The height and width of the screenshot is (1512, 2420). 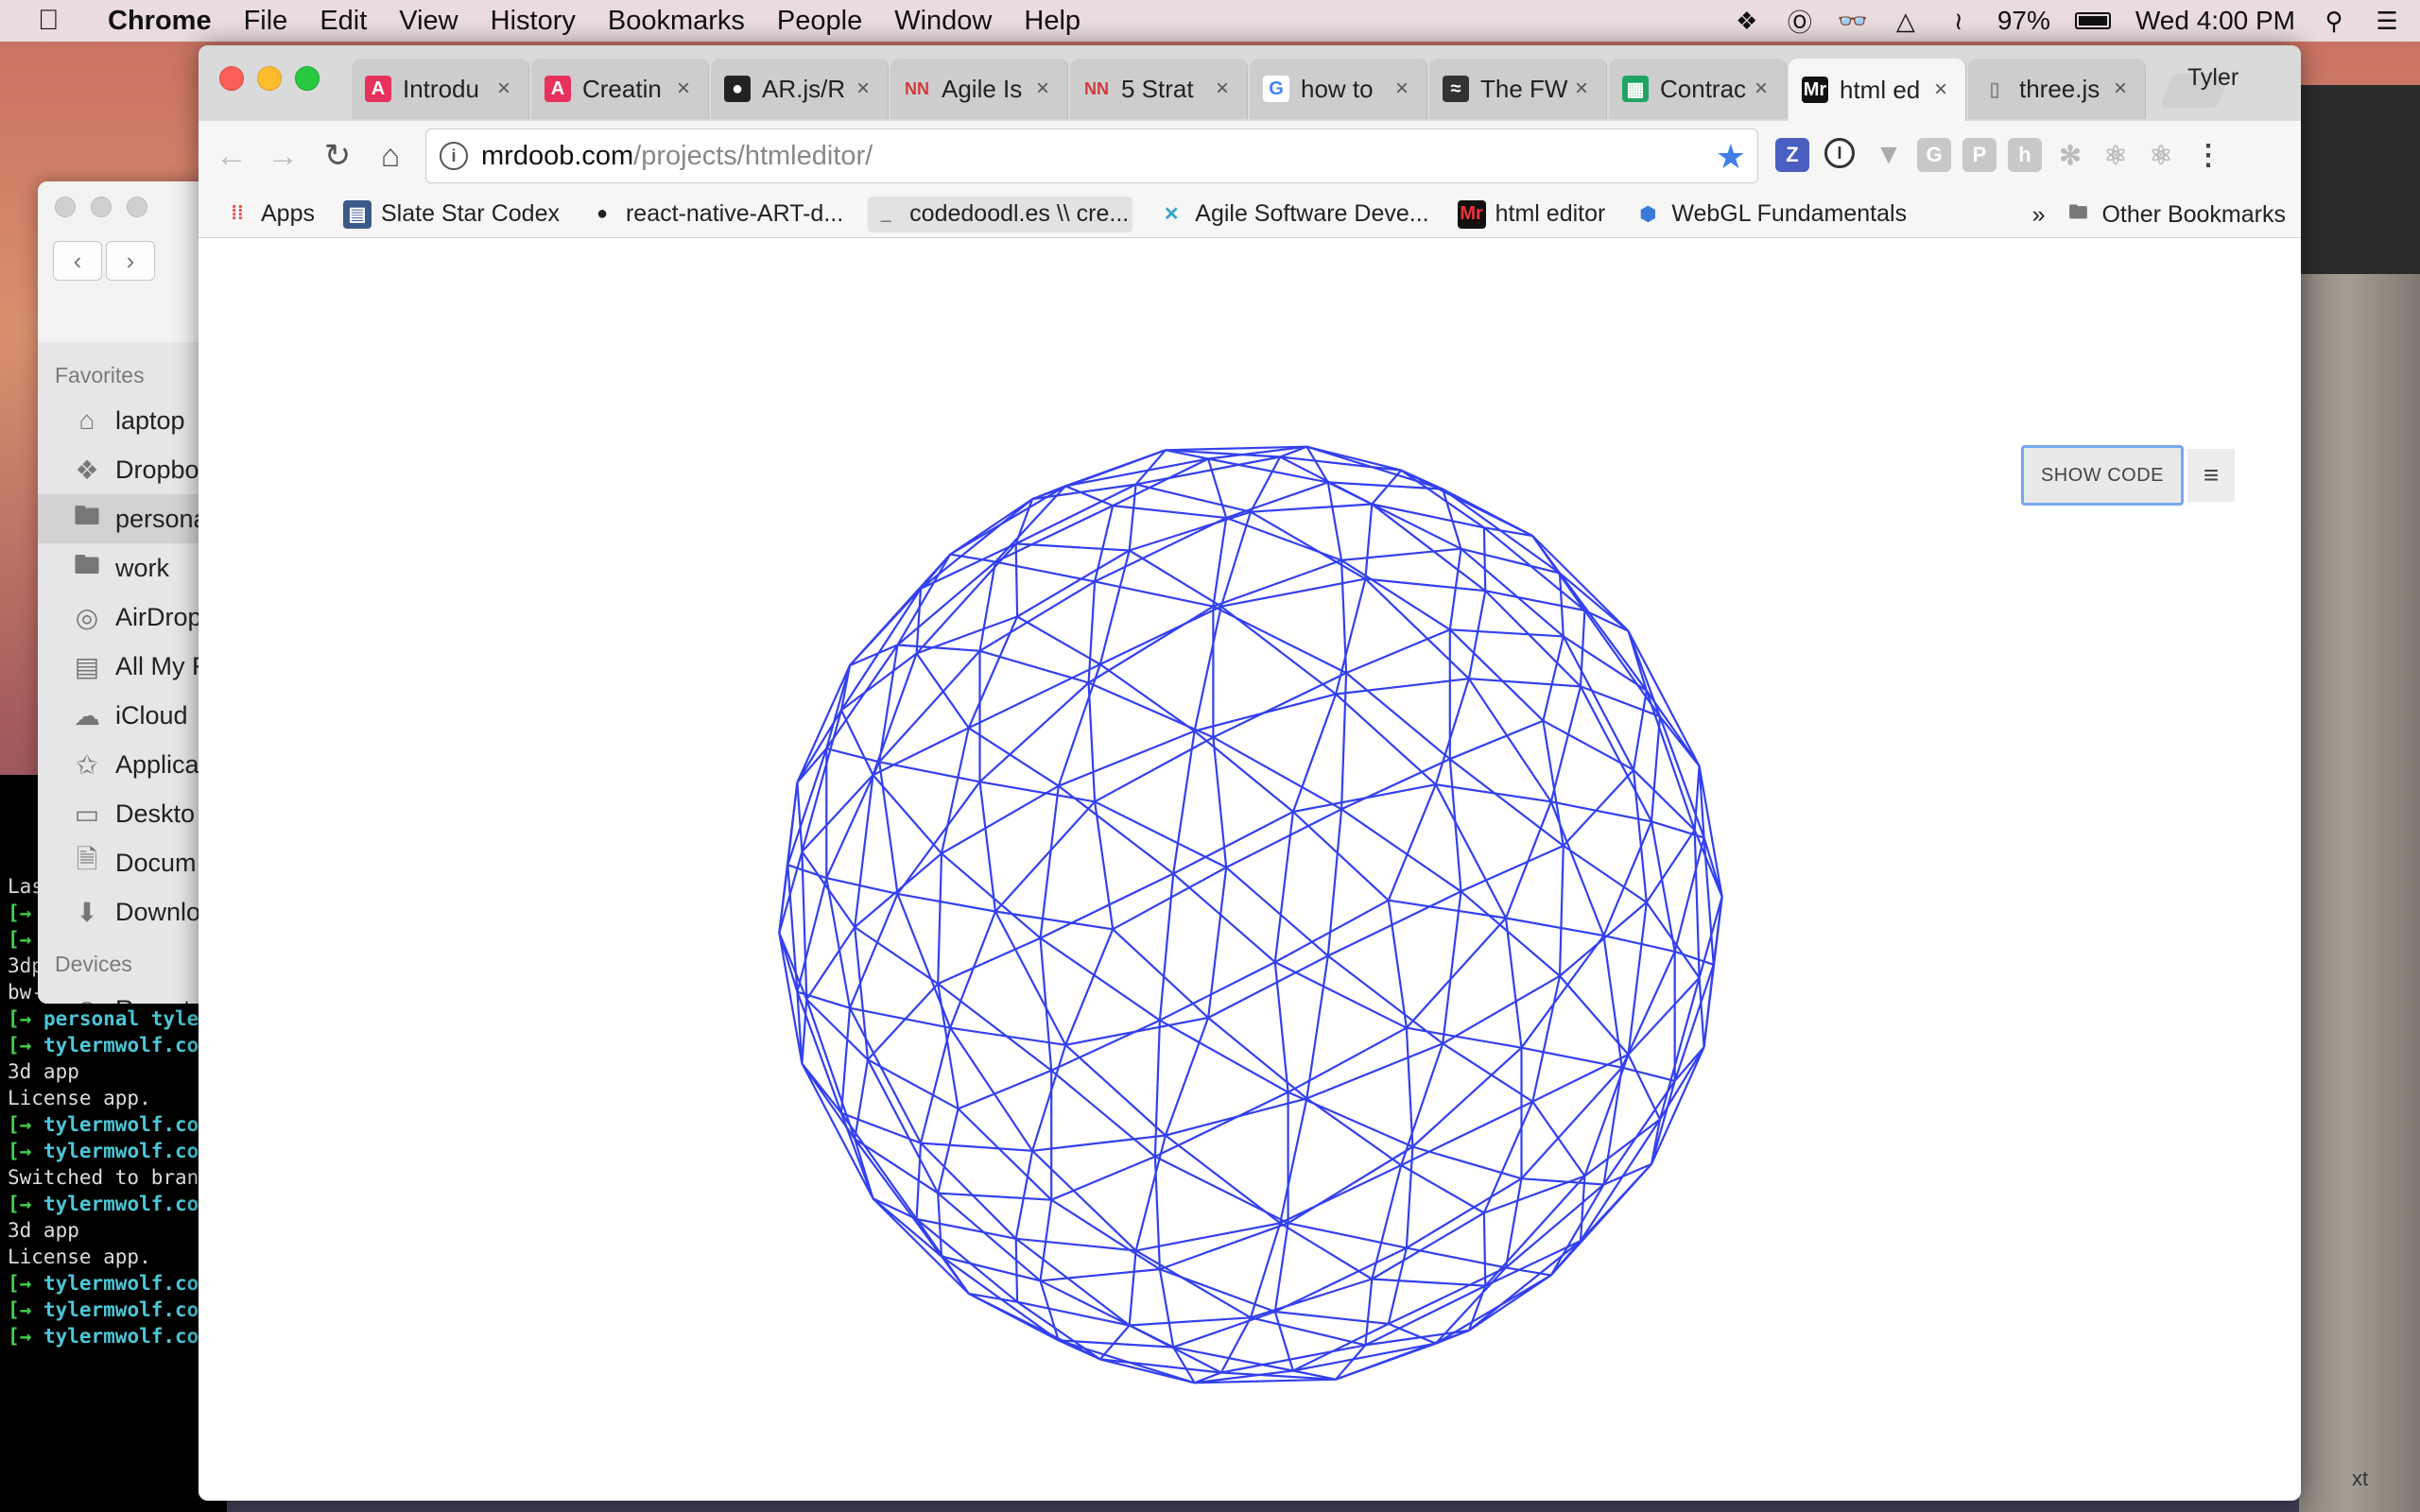 I want to click on finder-back-button: ‹, so click(x=77, y=261).